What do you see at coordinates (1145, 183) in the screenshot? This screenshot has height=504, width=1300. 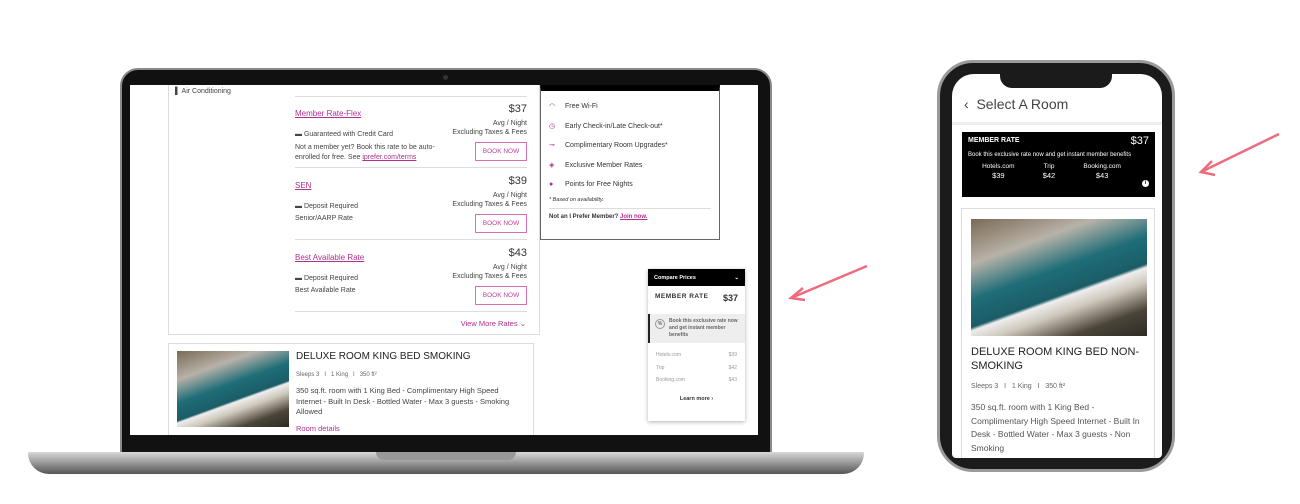 I see `info-icon: i` at bounding box center [1145, 183].